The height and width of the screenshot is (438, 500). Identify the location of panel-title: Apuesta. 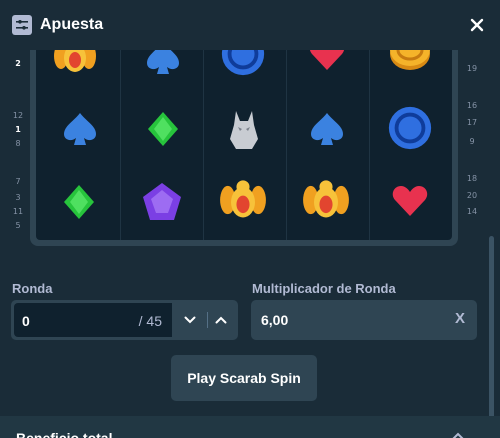
(72, 24).